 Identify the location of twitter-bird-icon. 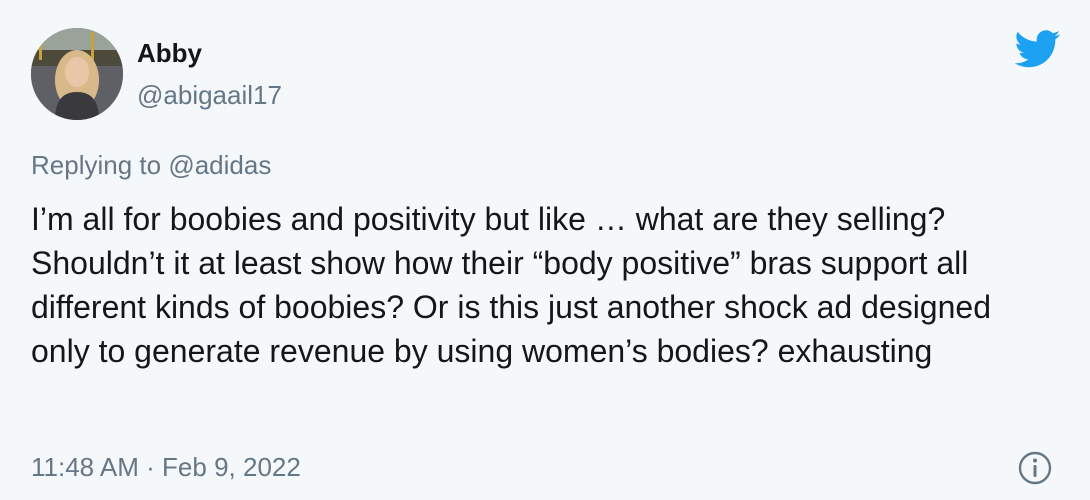
(1038, 49).